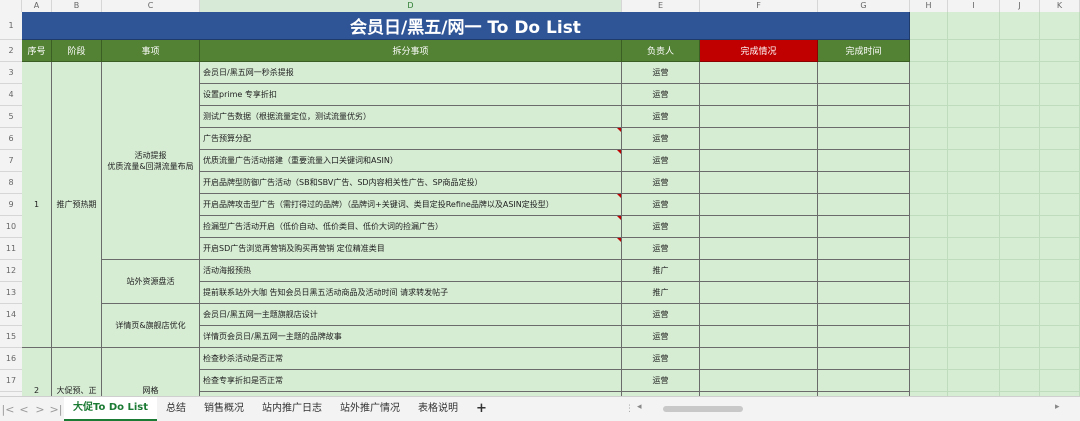 The image size is (1080, 421). What do you see at coordinates (1060, 6) in the screenshot?
I see `column-header-k: K` at bounding box center [1060, 6].